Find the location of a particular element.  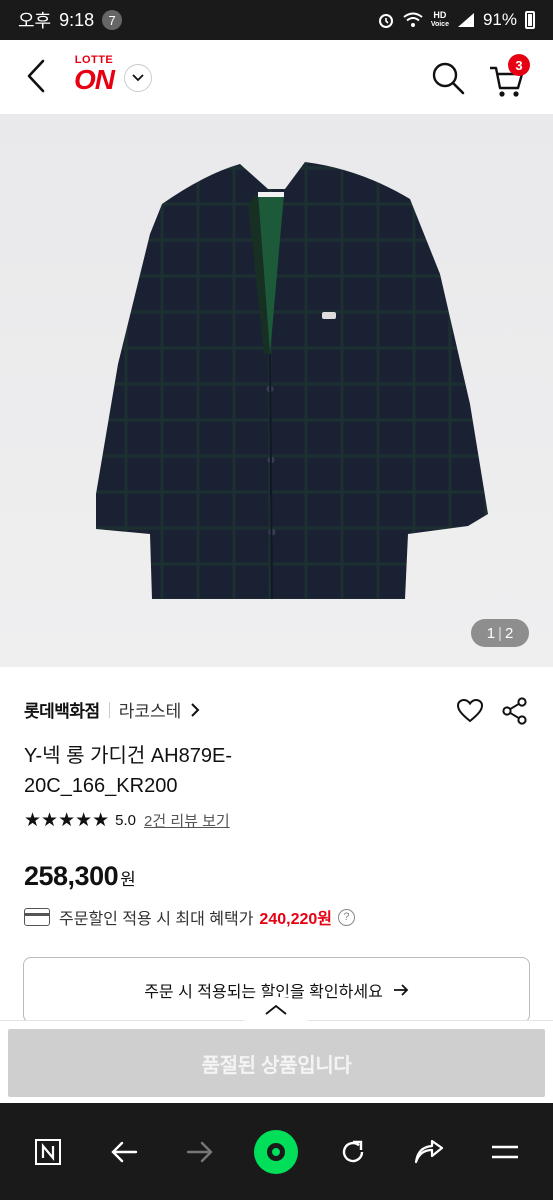

search-button is located at coordinates (448, 78).